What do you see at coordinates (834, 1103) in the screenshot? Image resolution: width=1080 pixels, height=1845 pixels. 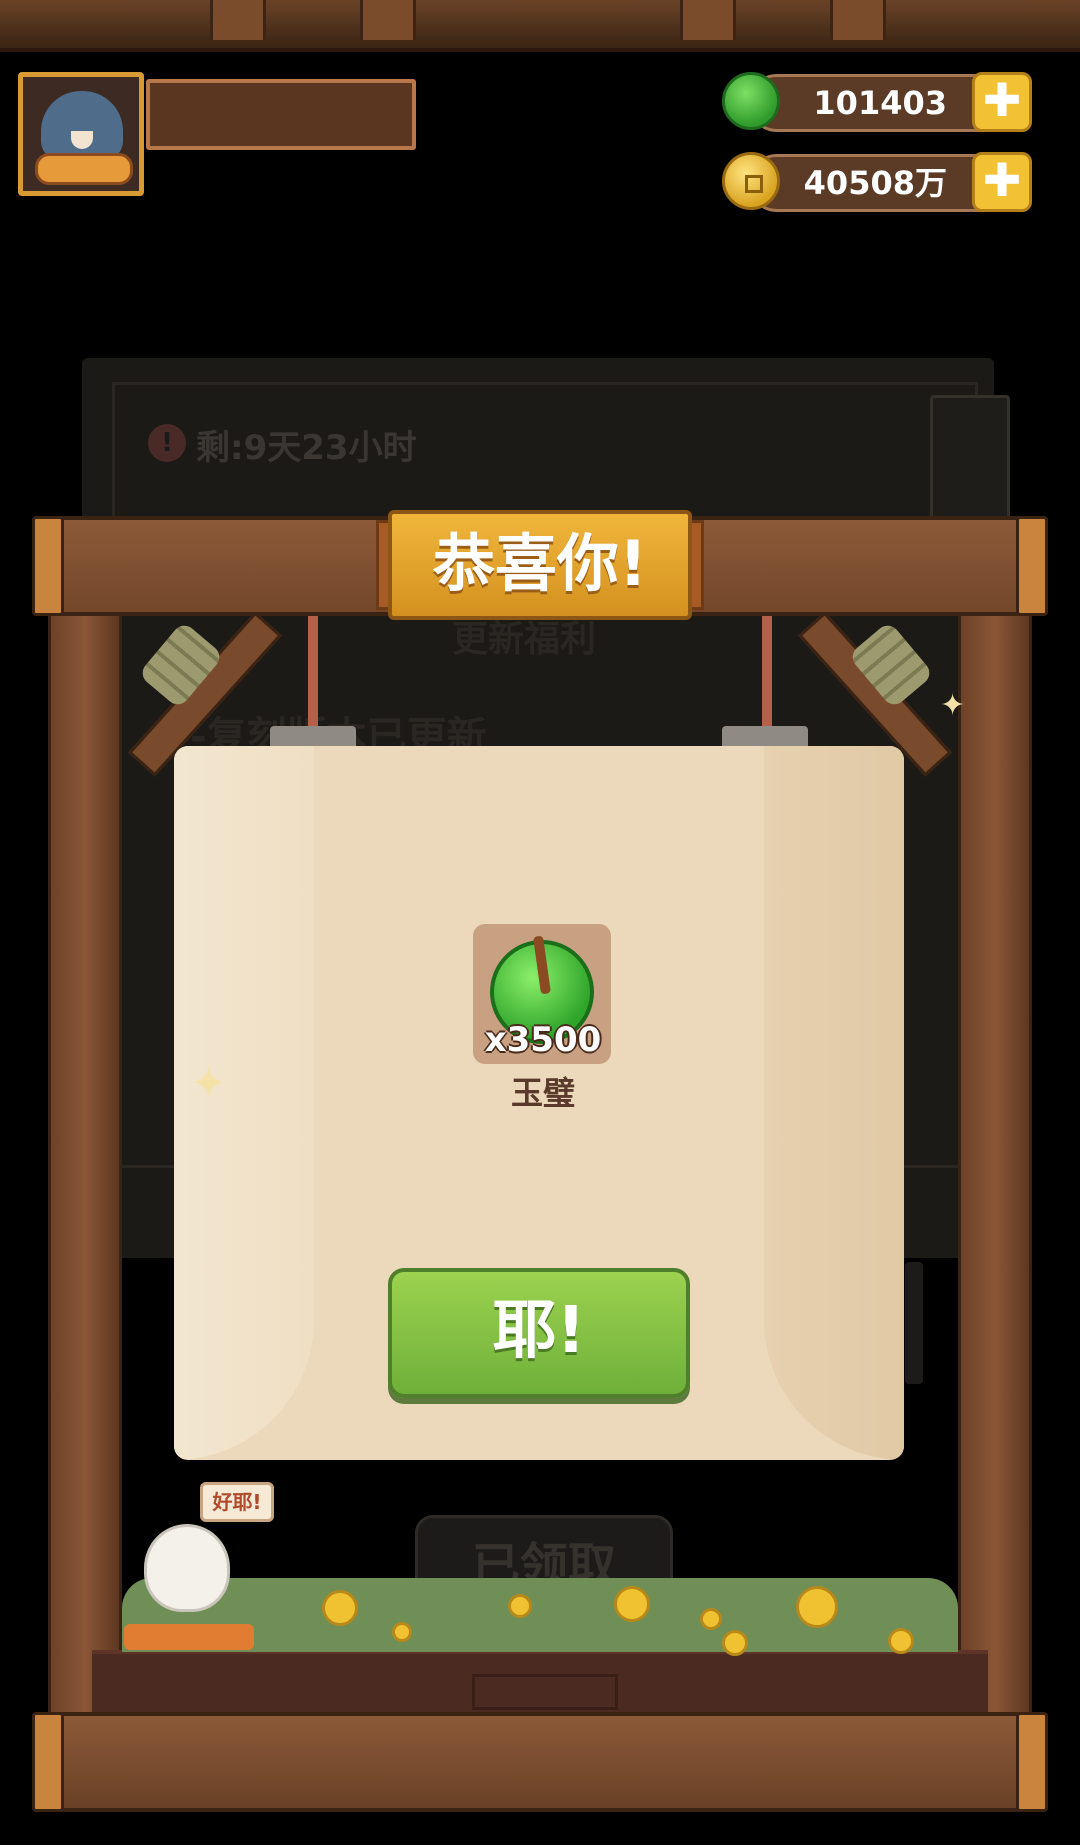 I see `curtain-right` at bounding box center [834, 1103].